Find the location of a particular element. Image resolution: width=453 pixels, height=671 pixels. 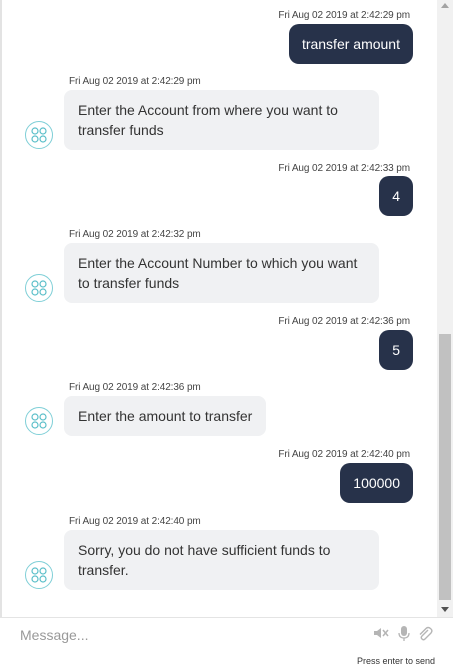

mute-speaker-icon is located at coordinates (381, 635).